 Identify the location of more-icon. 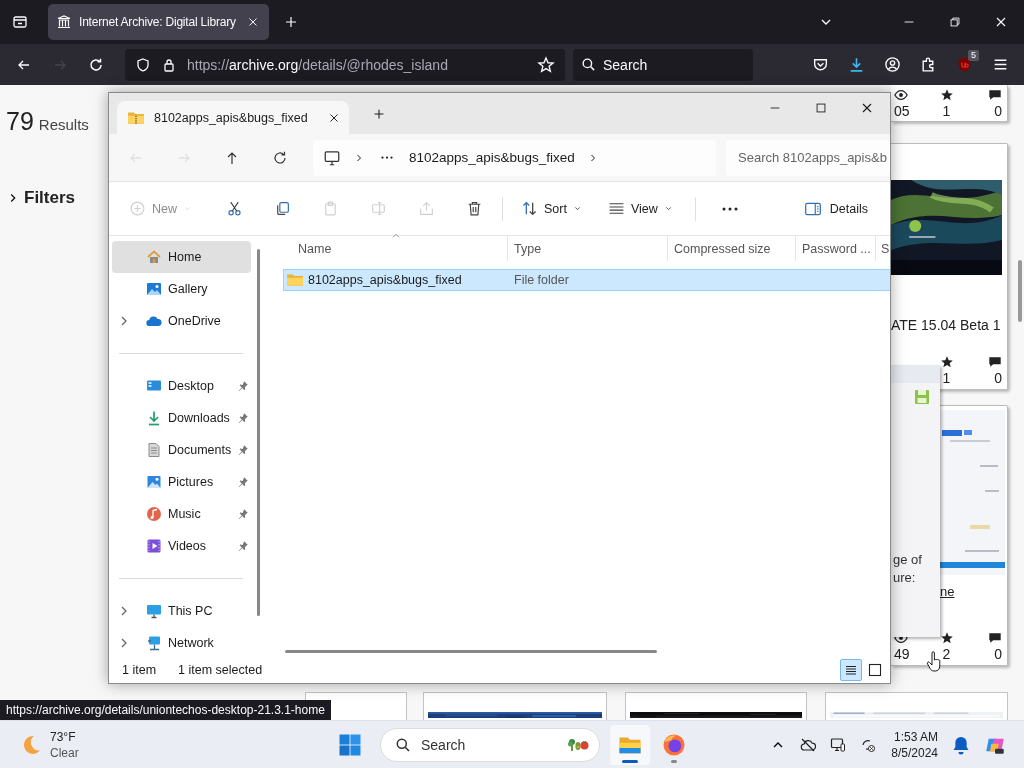
(387, 157).